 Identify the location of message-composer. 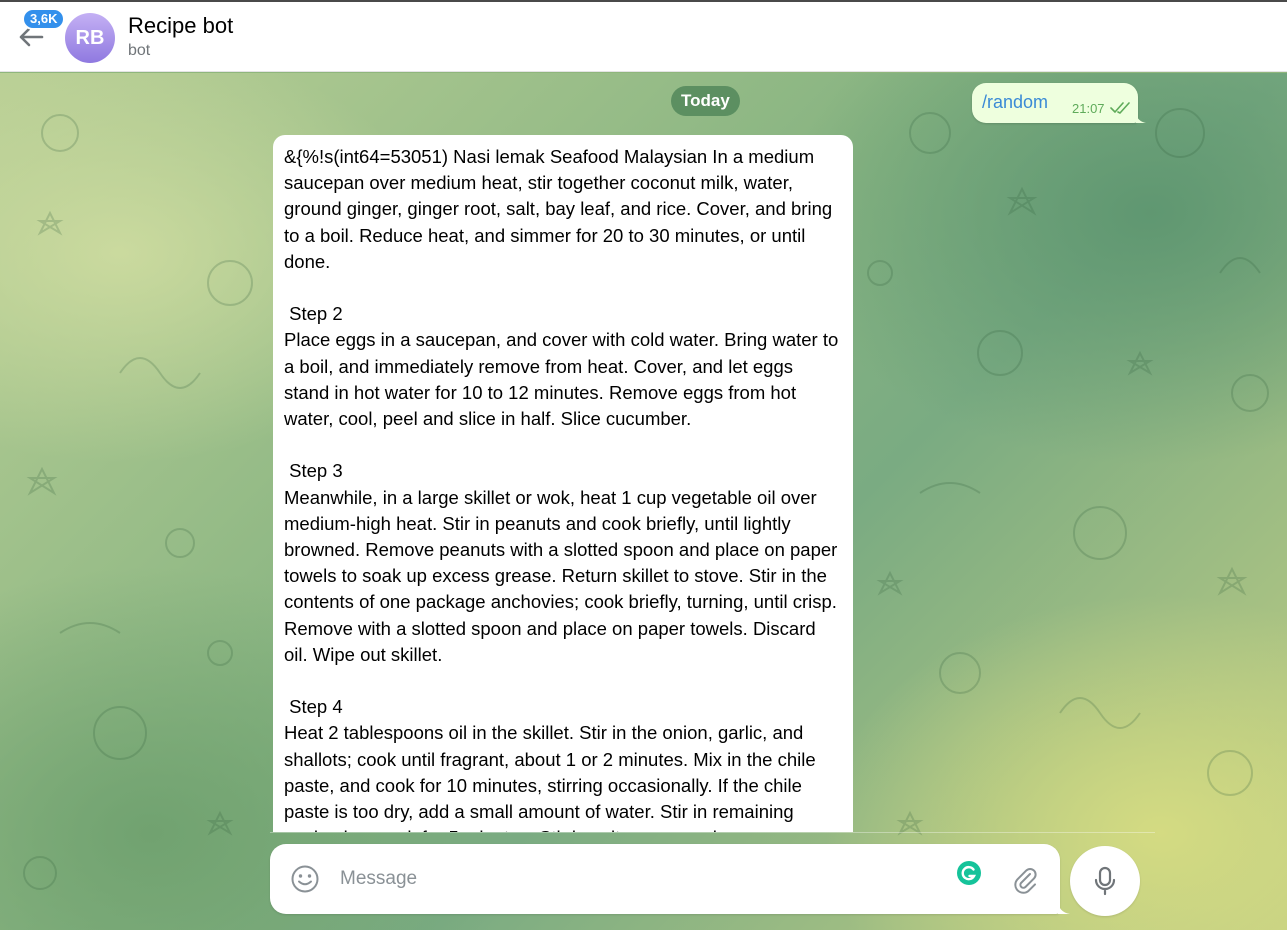
(670, 879).